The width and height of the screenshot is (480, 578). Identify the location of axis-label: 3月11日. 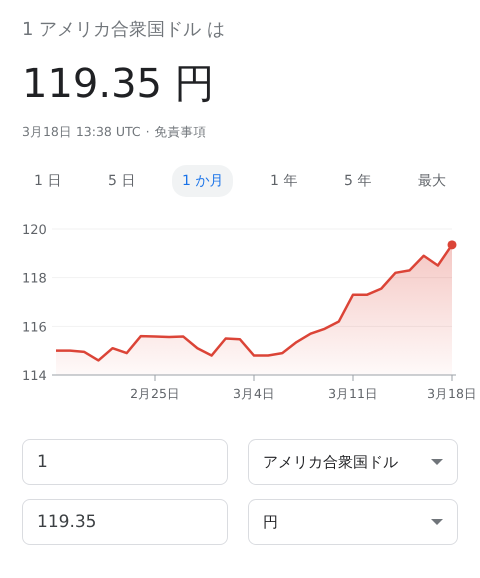
(353, 393).